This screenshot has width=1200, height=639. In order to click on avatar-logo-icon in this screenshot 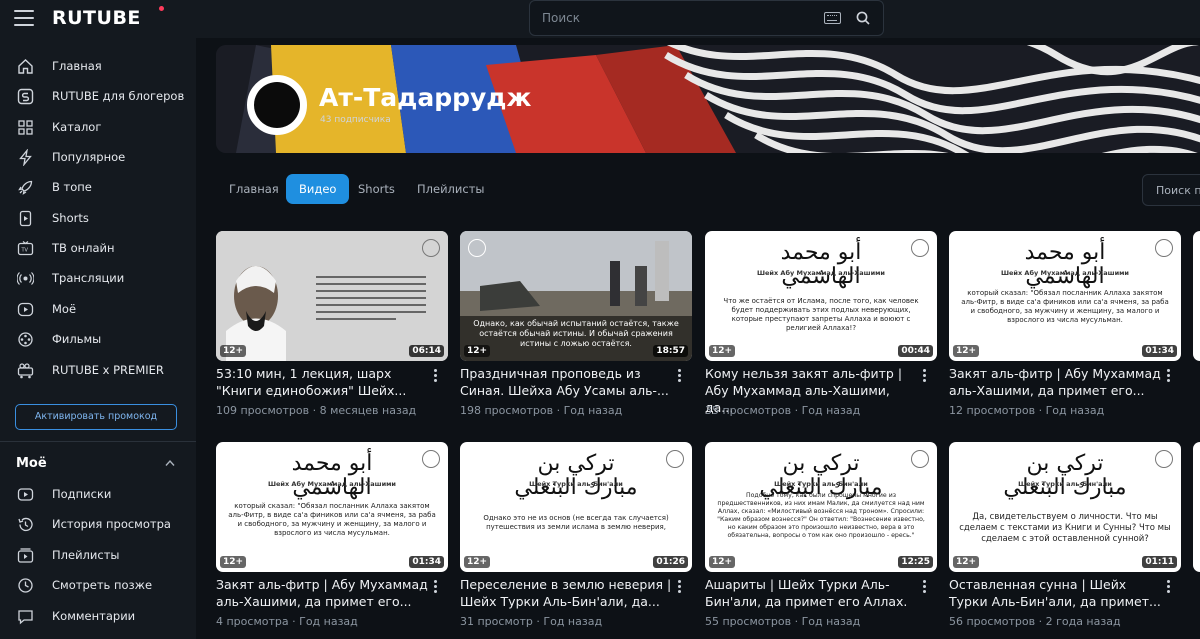, I will do `click(277, 105)`.